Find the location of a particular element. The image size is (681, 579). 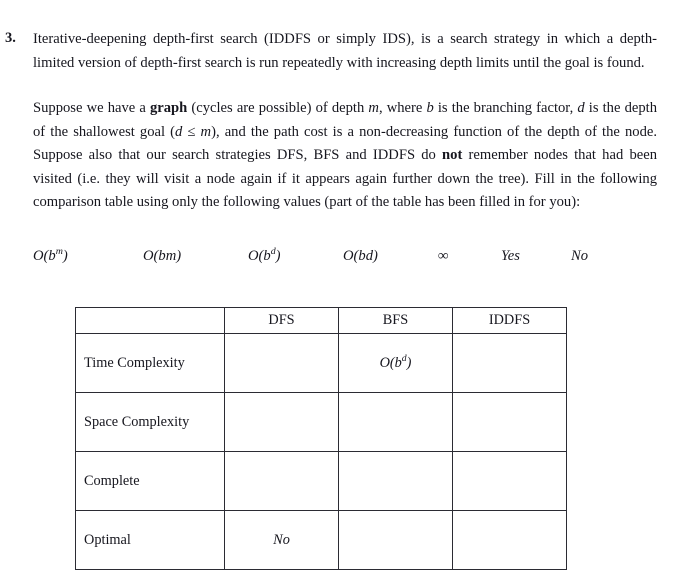

row-label-complete: Complete is located at coordinates (150, 481).